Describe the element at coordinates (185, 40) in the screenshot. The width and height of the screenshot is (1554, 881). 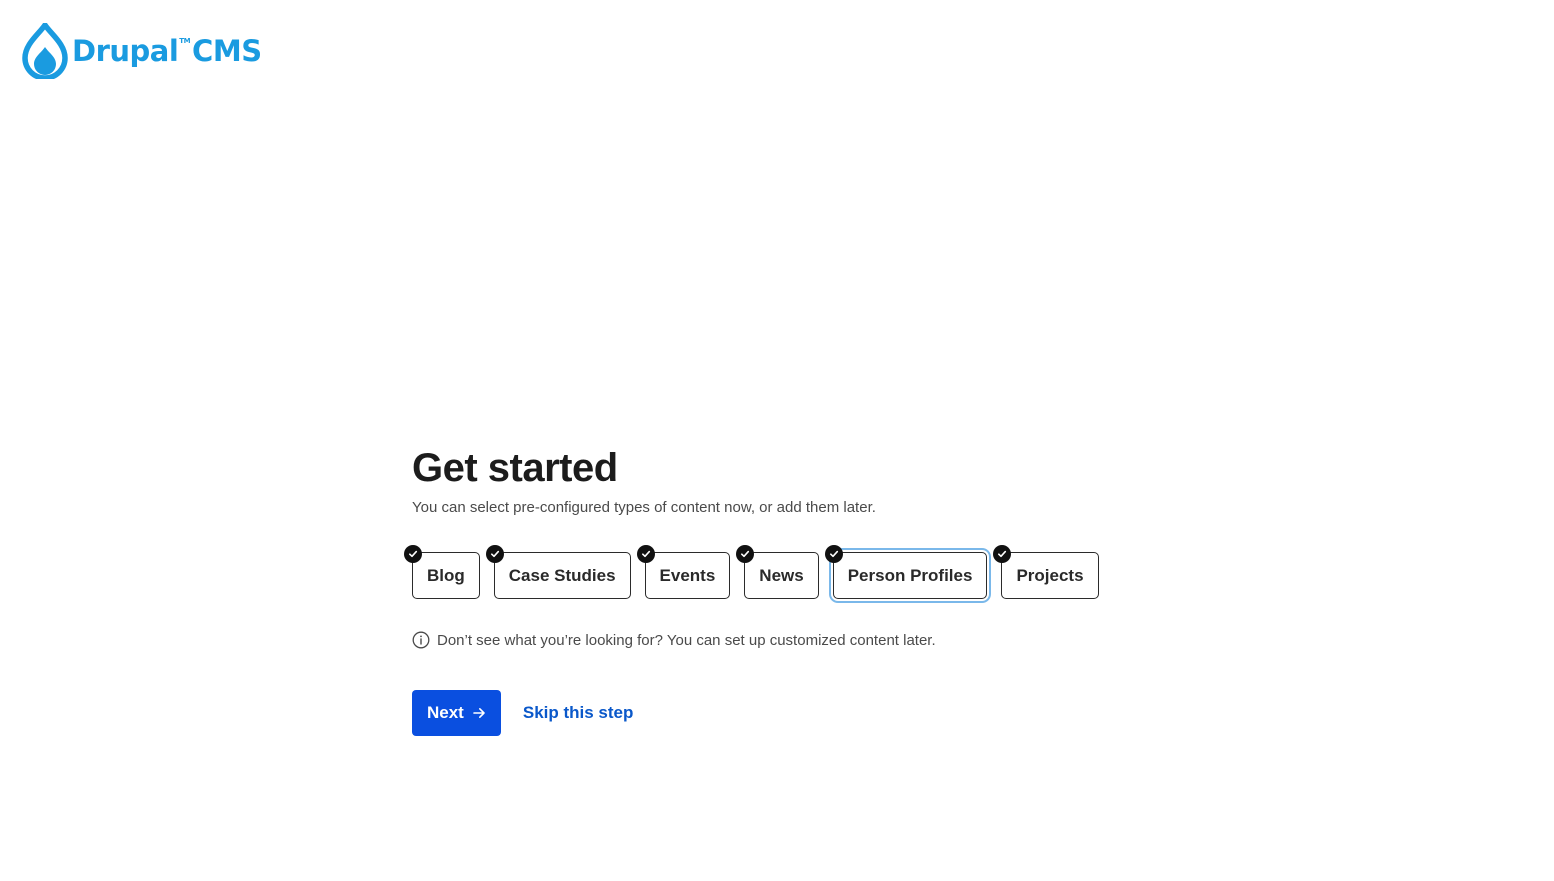
I see `logo-trademark: TM` at that location.